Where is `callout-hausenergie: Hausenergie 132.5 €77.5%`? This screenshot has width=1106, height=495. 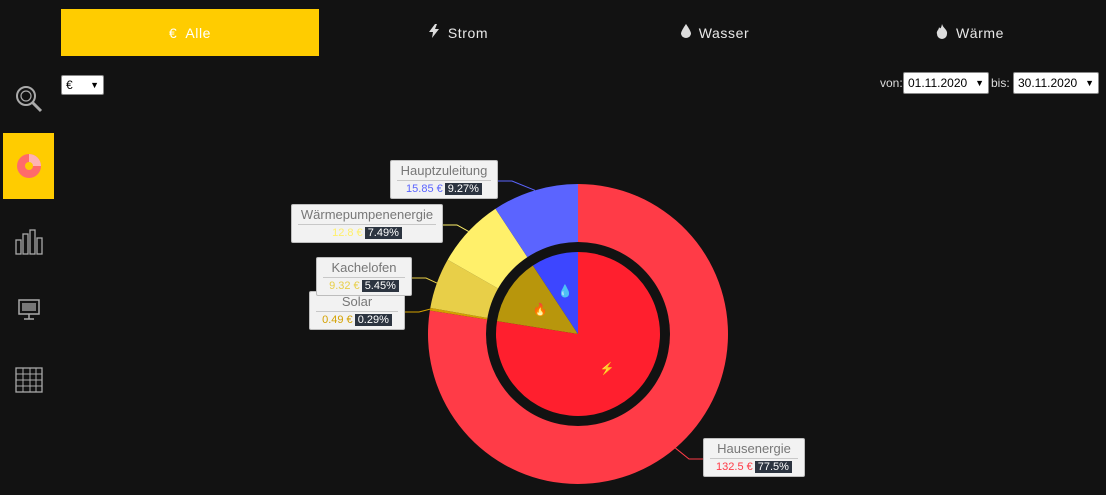
callout-hausenergie: Hausenergie 132.5 €77.5% is located at coordinates (754, 457).